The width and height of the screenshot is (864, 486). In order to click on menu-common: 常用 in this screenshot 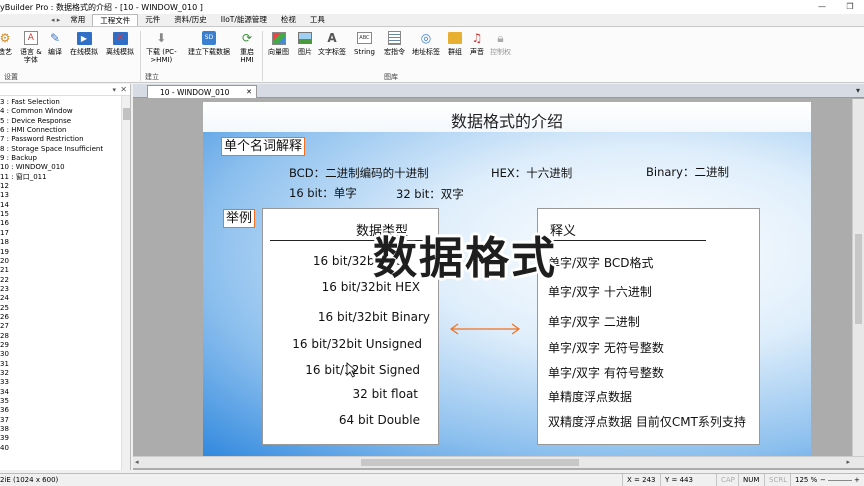, I will do `click(77, 20)`.